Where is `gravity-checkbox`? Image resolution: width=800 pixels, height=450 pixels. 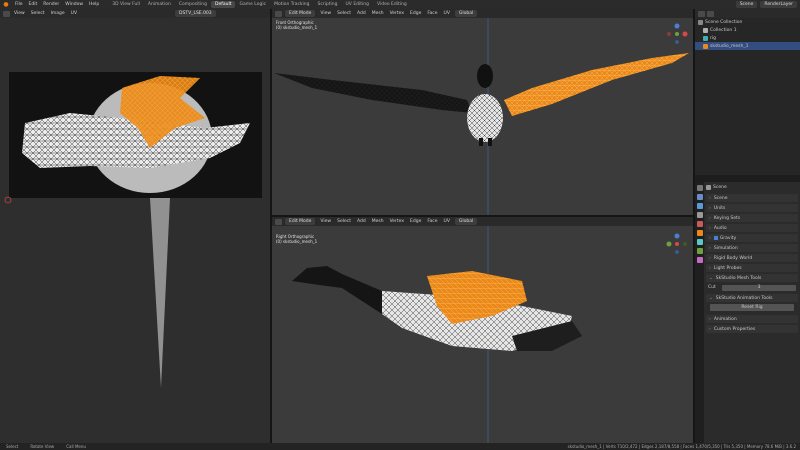 gravity-checkbox is located at coordinates (715, 238).